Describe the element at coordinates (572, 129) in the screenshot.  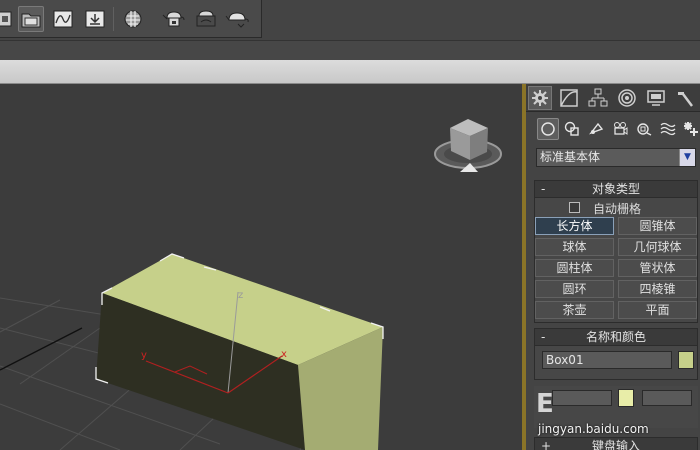
I see `shapes-icon` at that location.